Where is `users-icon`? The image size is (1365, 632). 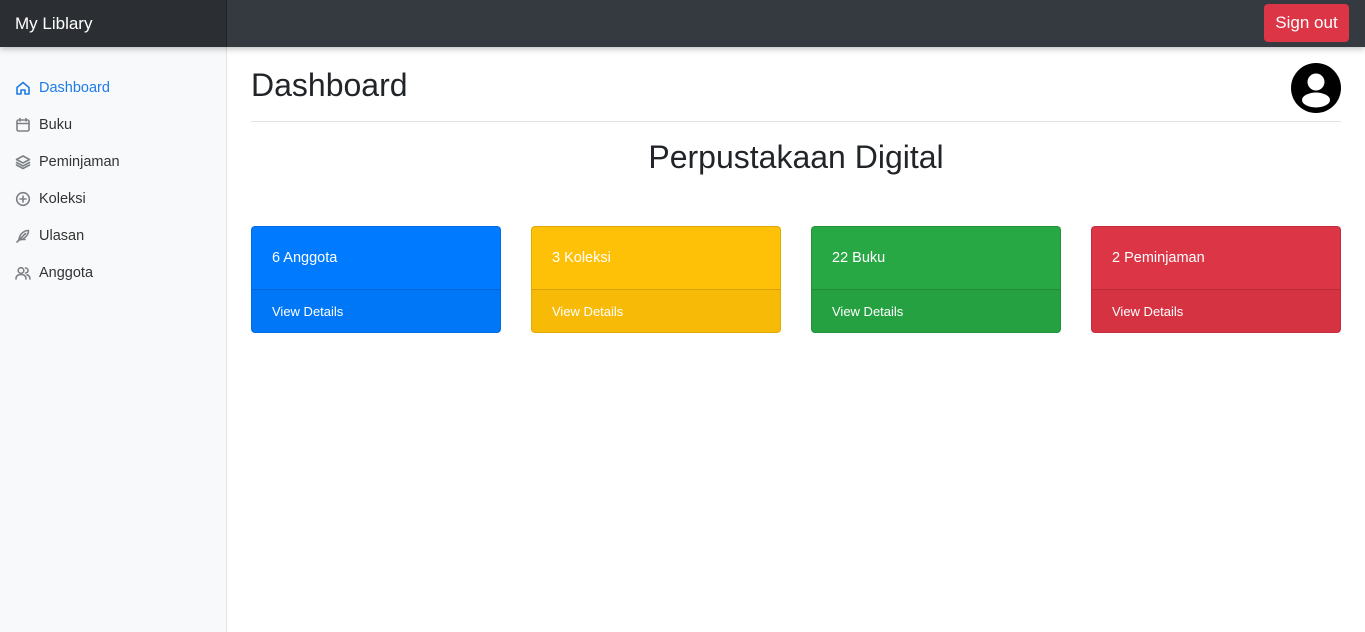
users-icon is located at coordinates (23, 273).